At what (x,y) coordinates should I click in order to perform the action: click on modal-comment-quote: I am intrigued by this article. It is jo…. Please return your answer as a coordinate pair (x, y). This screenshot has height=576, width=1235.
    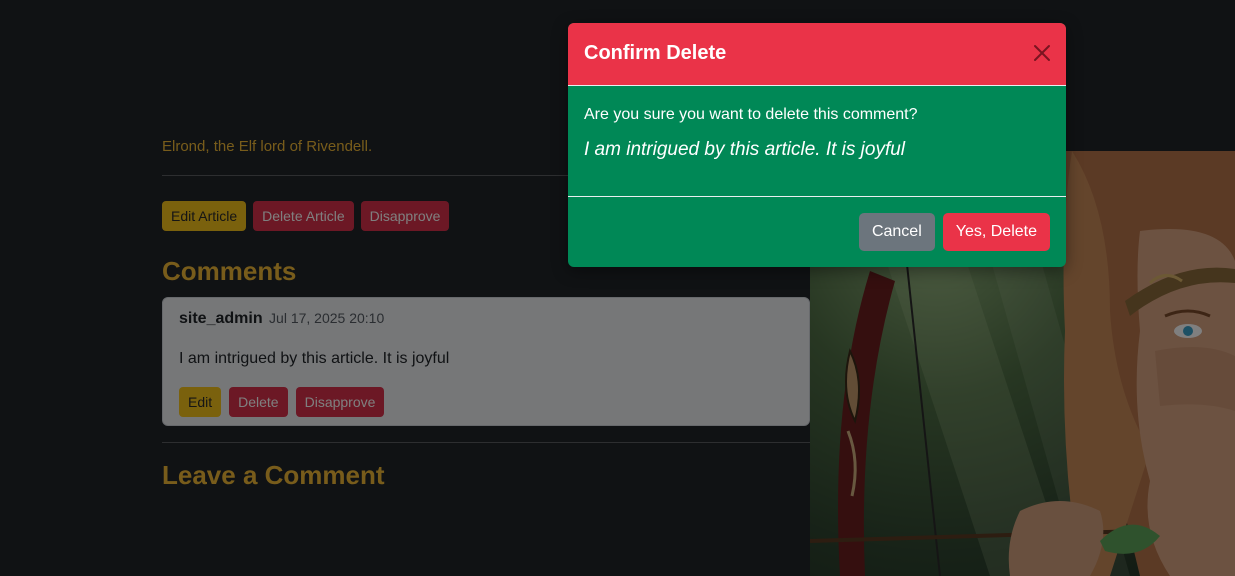
    Looking at the image, I should click on (745, 149).